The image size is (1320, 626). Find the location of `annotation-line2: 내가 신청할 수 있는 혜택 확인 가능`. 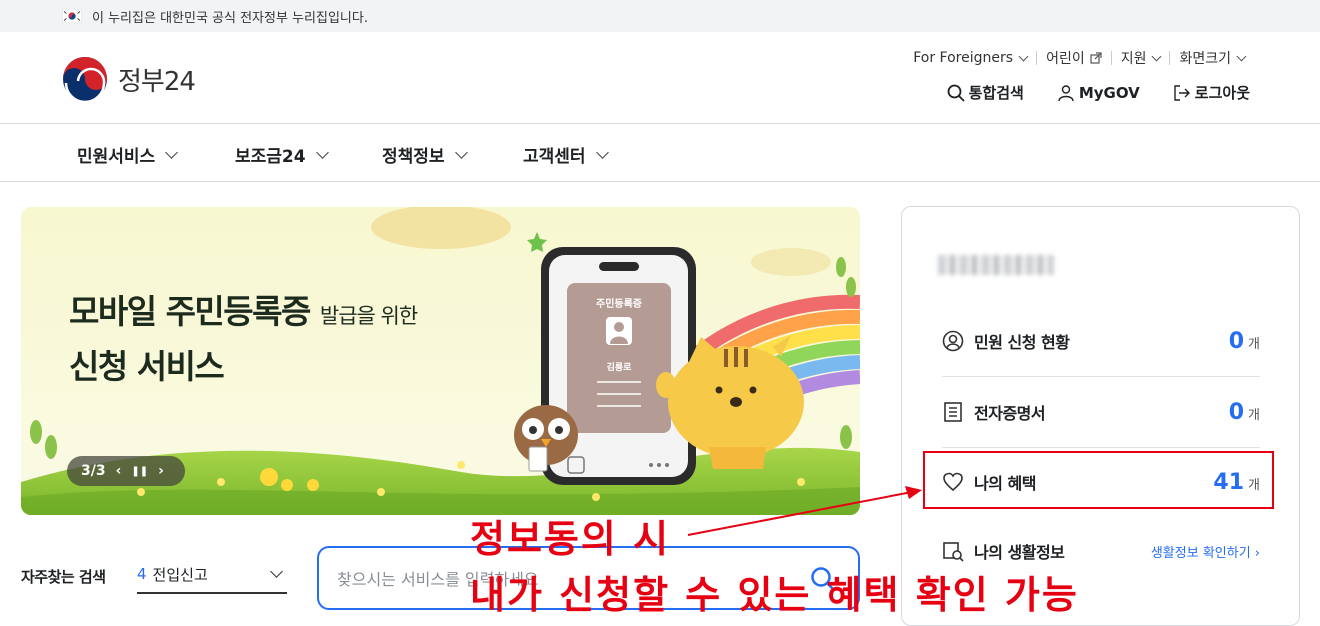

annotation-line2: 내가 신청할 수 있는 혜택 확인 가능 is located at coordinates (774, 595).